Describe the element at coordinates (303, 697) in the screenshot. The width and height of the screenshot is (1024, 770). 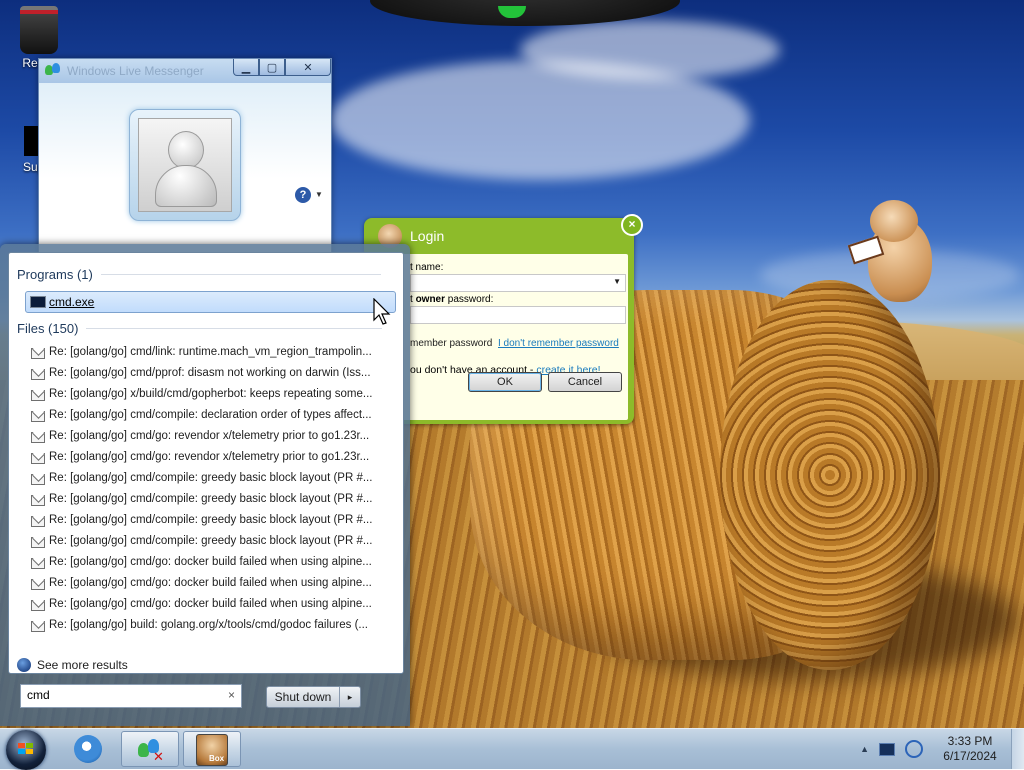
I see `shutdown-button: Shut down` at that location.